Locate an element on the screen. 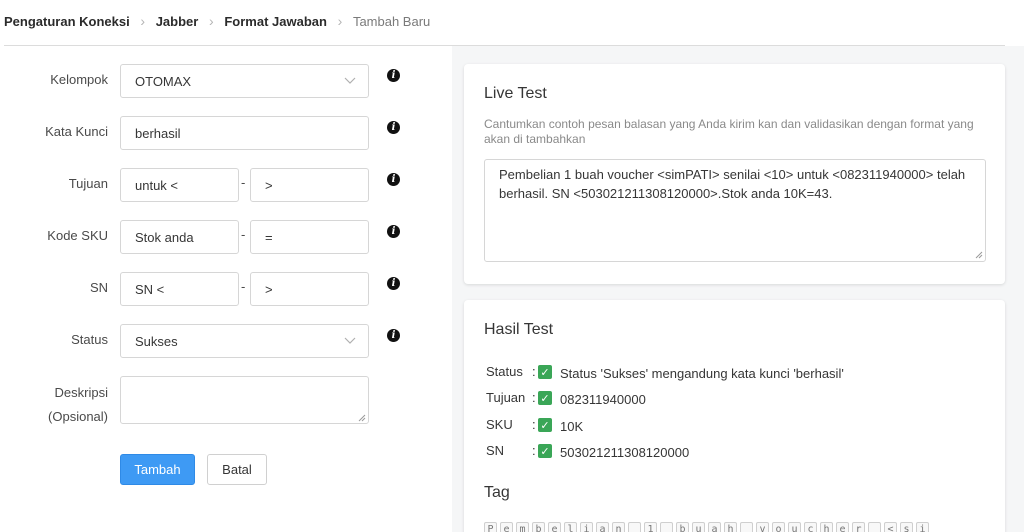 Image resolution: width=1024 pixels, height=532 pixels. sn-end-input: > is located at coordinates (309, 289).